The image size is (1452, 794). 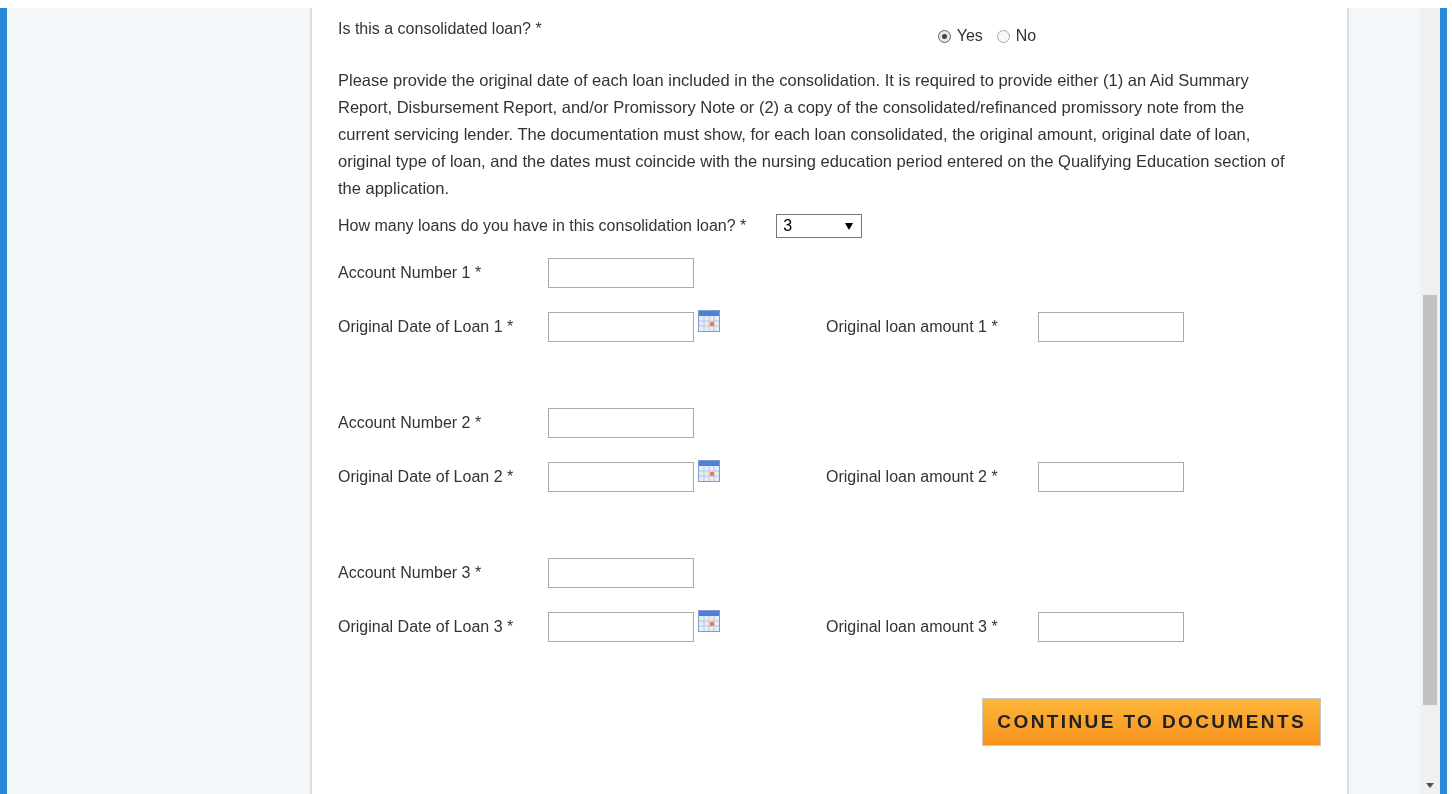 I want to click on instructions-text: Please provide the original date of each loan included in the consolidation. It is required to provide either (1) an Aid Summary Report, Disbursement Report, and/or Promissory Note or (2) a copy of the consolidated/refinanced promissory note from the current servicing lender. The documentation must show, for each loan consolidated, the original amount, original date of loan, original type of loan, and the dates must coincide with the nursing education period entered on the Qualifying Education section of the application., so click(x=812, y=134).